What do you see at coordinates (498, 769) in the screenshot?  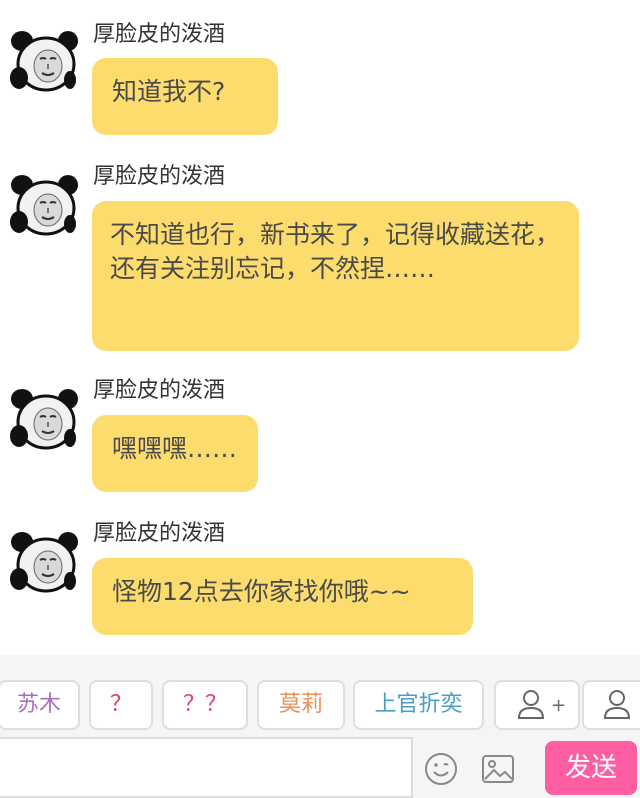 I see `image-icon` at bounding box center [498, 769].